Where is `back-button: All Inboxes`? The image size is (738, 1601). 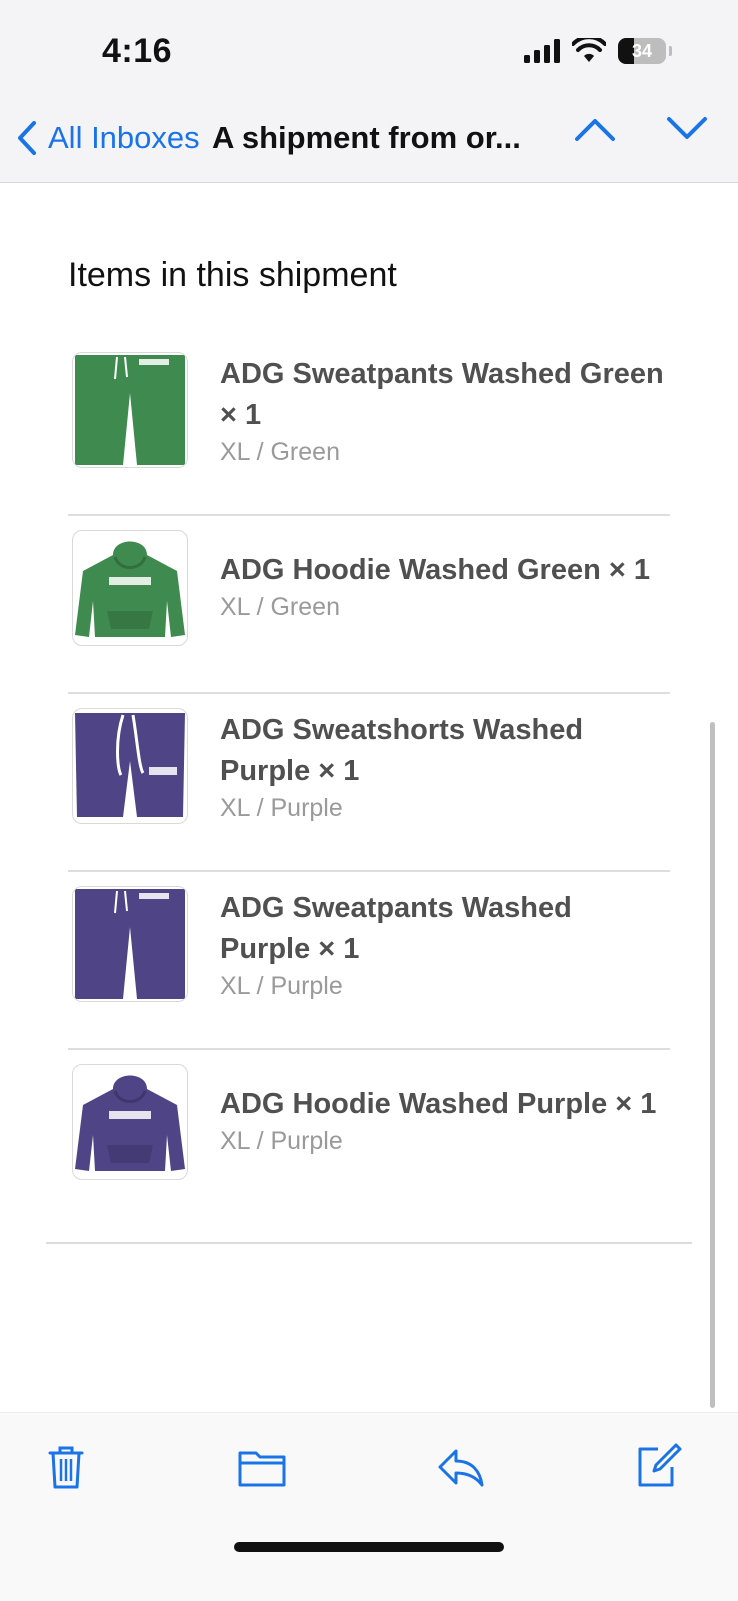 back-button: All Inboxes is located at coordinates (108, 138).